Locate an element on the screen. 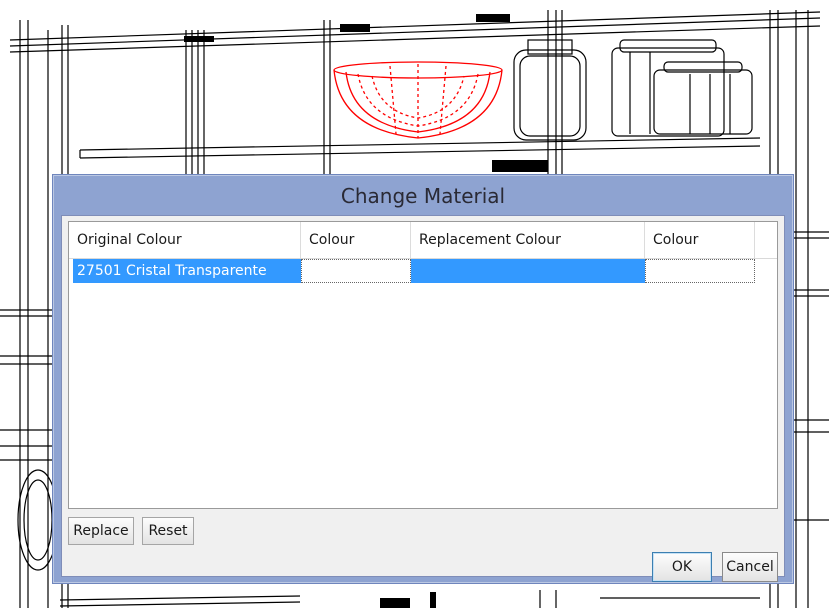 The height and width of the screenshot is (608, 829). original-colour-cell: 27501 Cristal Transparente is located at coordinates (187, 271).